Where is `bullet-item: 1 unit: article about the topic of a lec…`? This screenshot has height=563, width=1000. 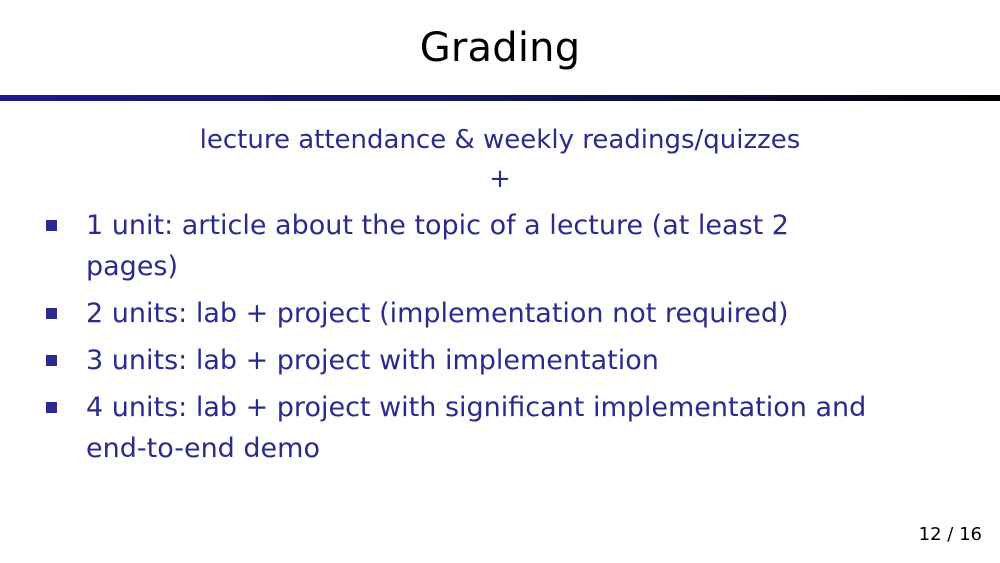 bullet-item: 1 unit: article about the topic of a lec… is located at coordinates (500, 246).